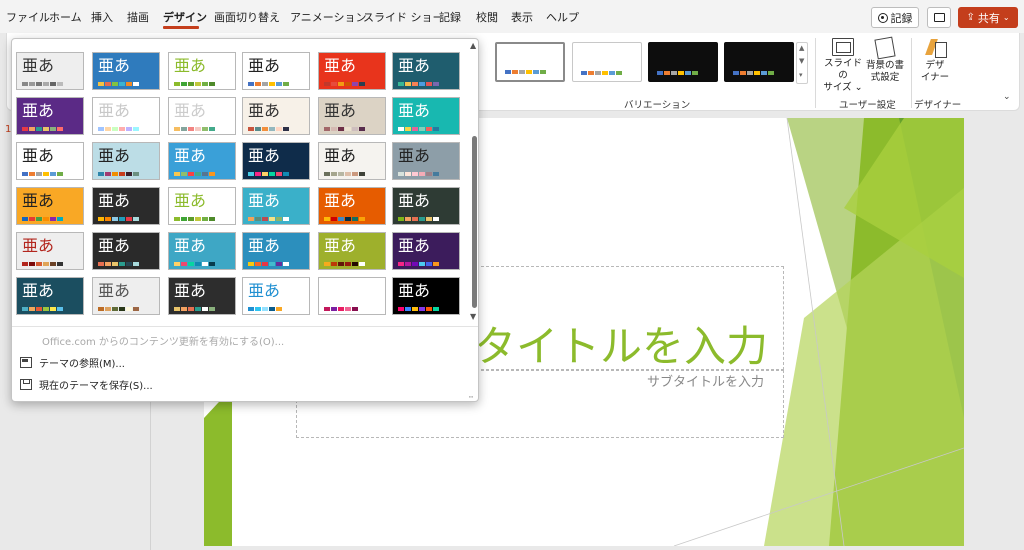  Describe the element at coordinates (522, 17) in the screenshot. I see `tab-view: 表示` at that location.